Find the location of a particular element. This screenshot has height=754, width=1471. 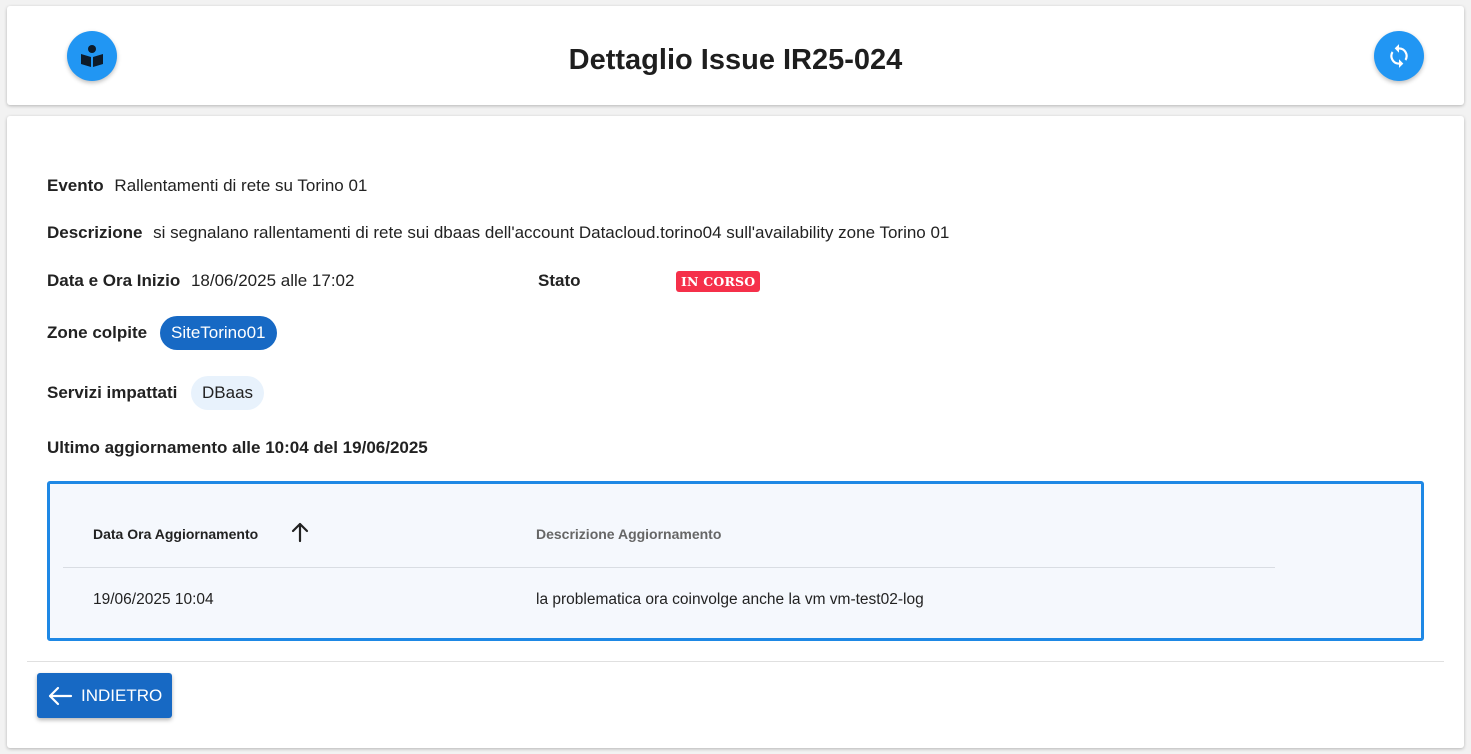

zone-label: Zone colpite is located at coordinates (97, 332).